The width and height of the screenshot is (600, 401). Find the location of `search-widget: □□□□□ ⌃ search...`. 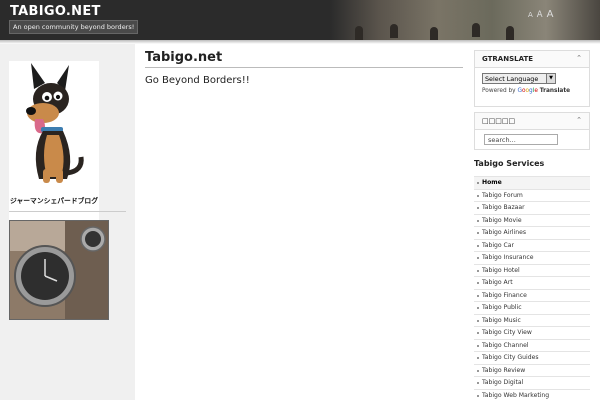

search-widget: □□□□□ ⌃ search... is located at coordinates (532, 131).